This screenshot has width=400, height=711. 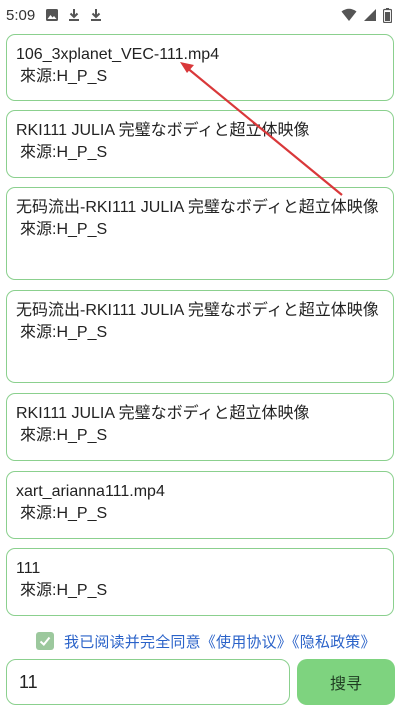 What do you see at coordinates (28, 568) in the screenshot?
I see `result-title: 111` at bounding box center [28, 568].